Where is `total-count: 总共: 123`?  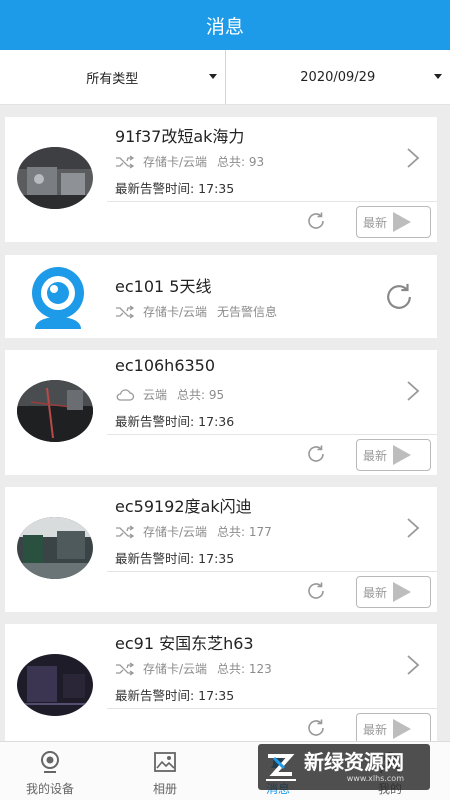 total-count: 总共: 123 is located at coordinates (244, 669).